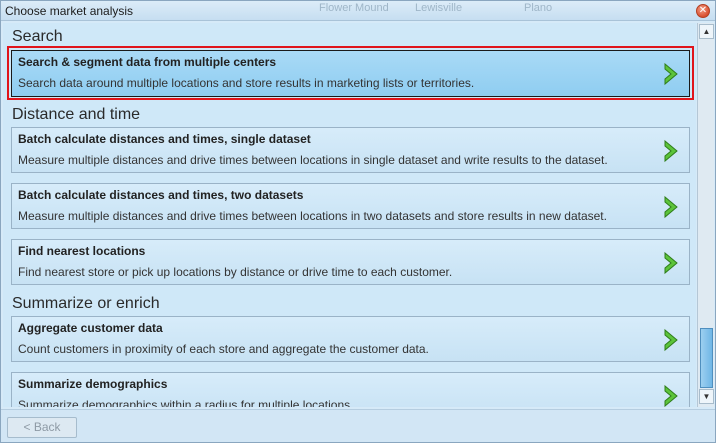 Image resolution: width=716 pixels, height=443 pixels. What do you see at coordinates (90, 328) in the screenshot?
I see `card-title: Aggregate customer data` at bounding box center [90, 328].